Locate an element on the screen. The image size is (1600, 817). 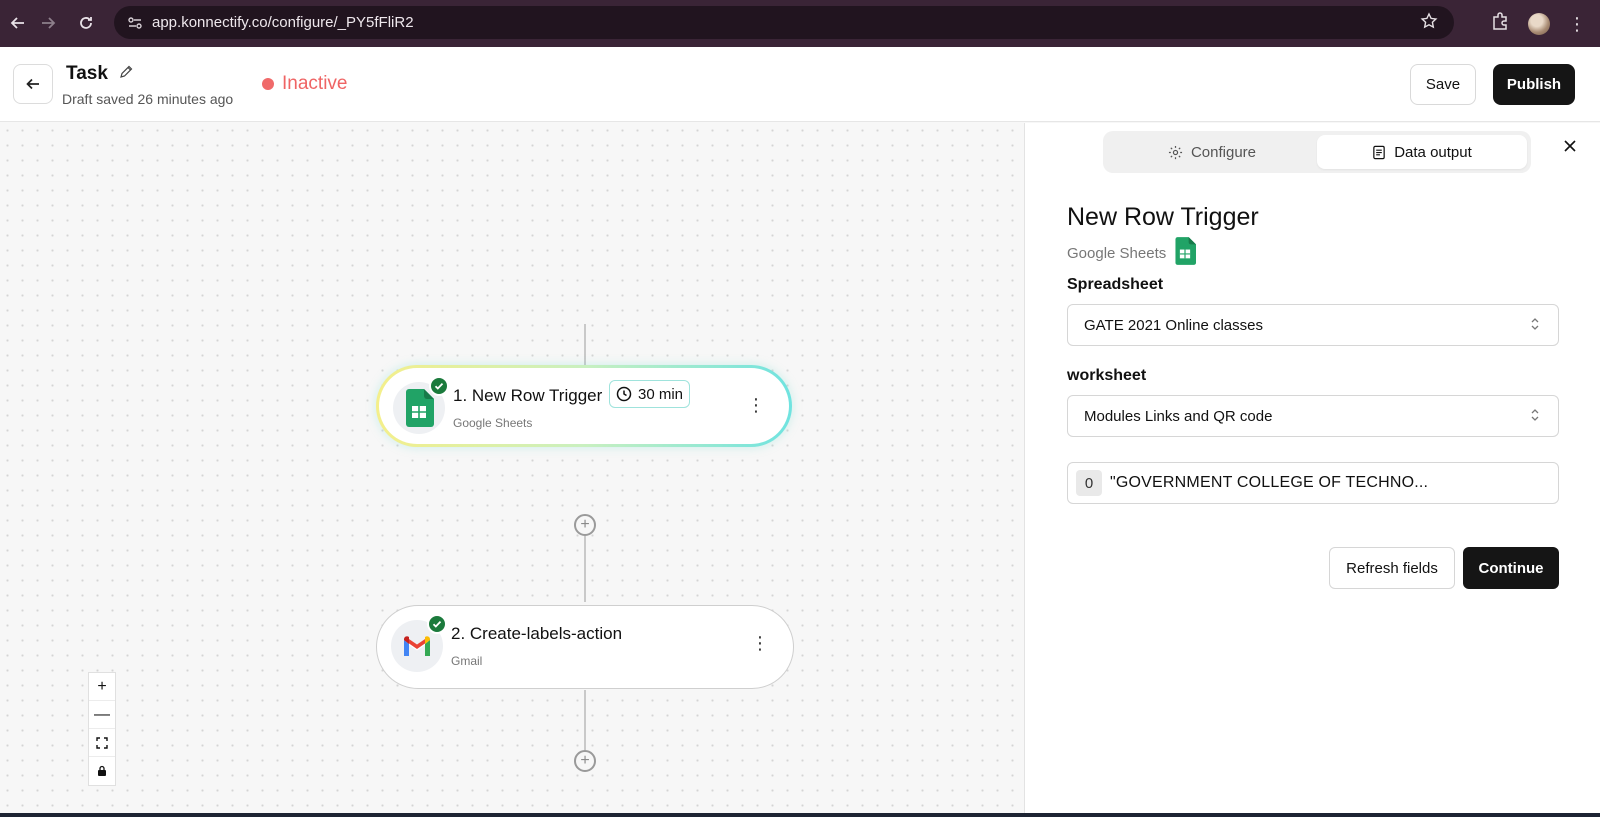
status-dot-icon is located at coordinates (268, 84).